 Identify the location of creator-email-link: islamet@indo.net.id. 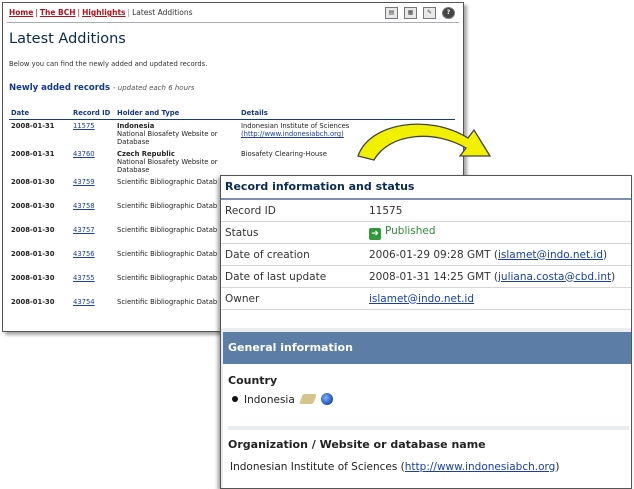
(550, 255).